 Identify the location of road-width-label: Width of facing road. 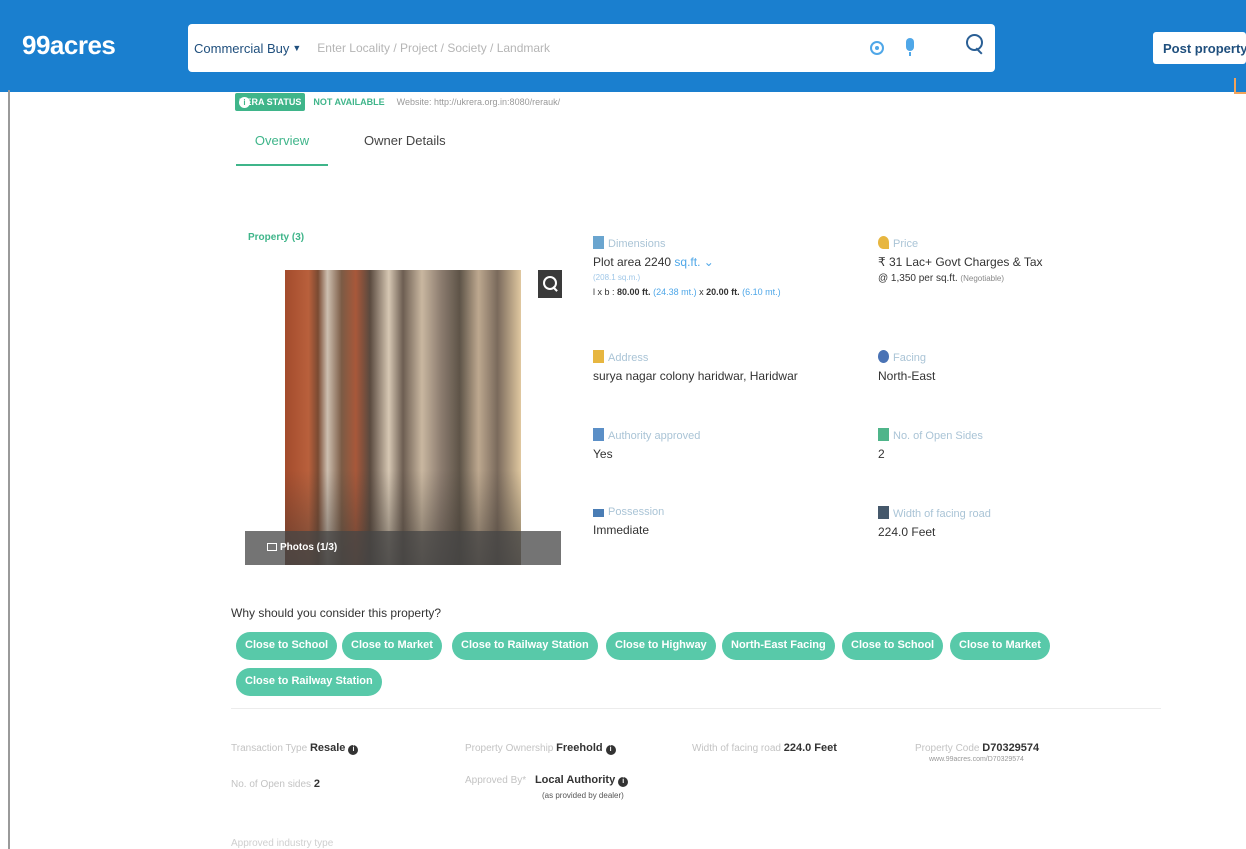
(942, 514).